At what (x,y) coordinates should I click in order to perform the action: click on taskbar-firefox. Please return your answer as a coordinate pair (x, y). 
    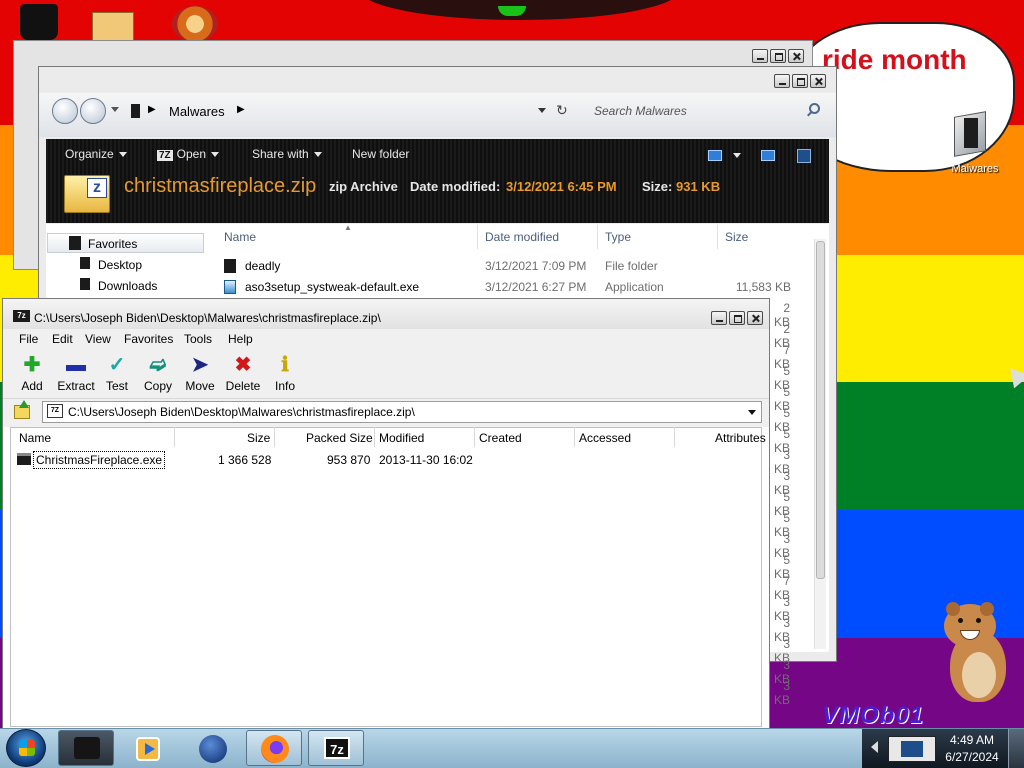
    Looking at the image, I should click on (274, 748).